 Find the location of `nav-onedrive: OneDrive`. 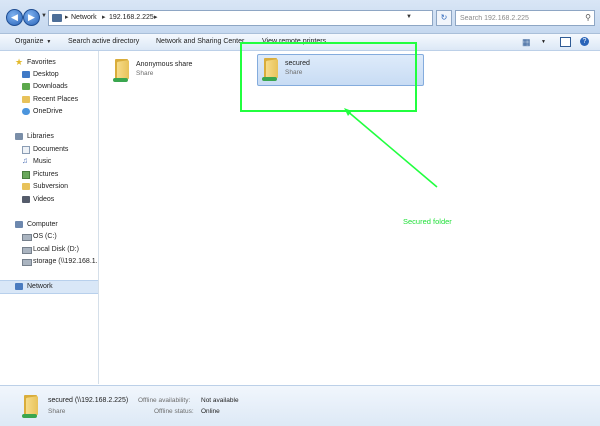

nav-onedrive: OneDrive is located at coordinates (49, 112).